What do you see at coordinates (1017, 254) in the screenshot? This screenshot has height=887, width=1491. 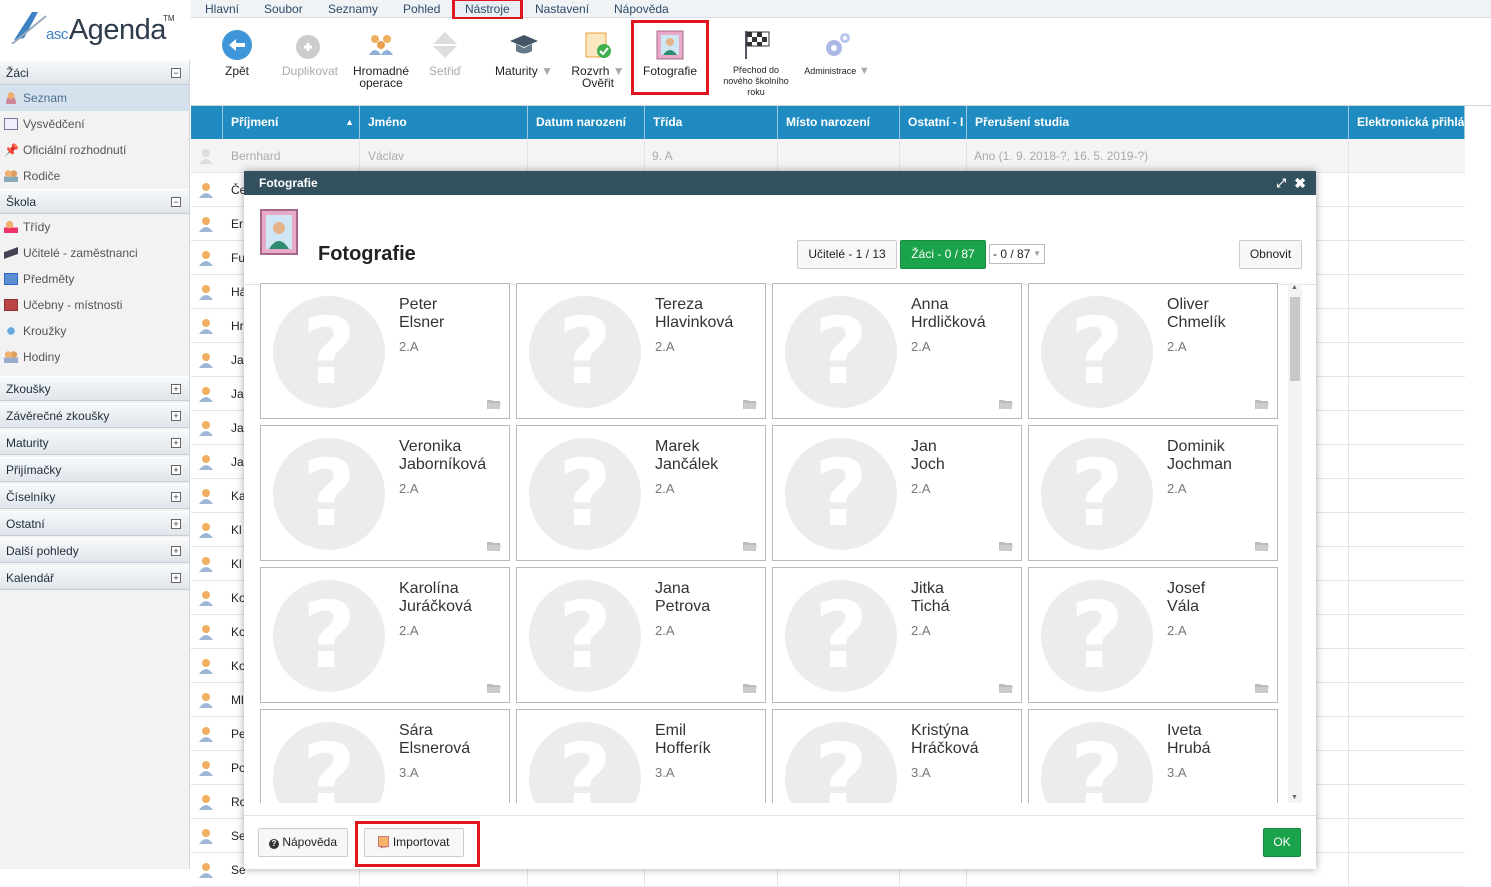 I see `count-select: - 0 / 87 ▼` at bounding box center [1017, 254].